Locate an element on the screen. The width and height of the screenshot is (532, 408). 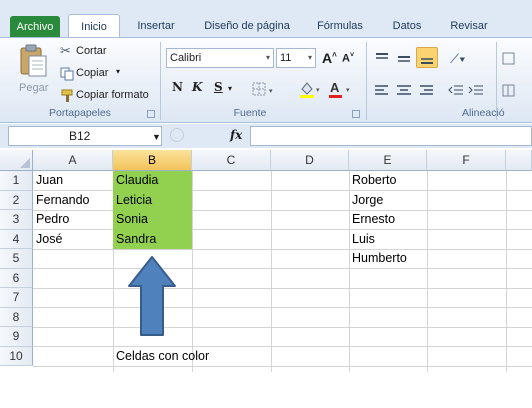
row-header-2: 2 is located at coordinates (16, 200).